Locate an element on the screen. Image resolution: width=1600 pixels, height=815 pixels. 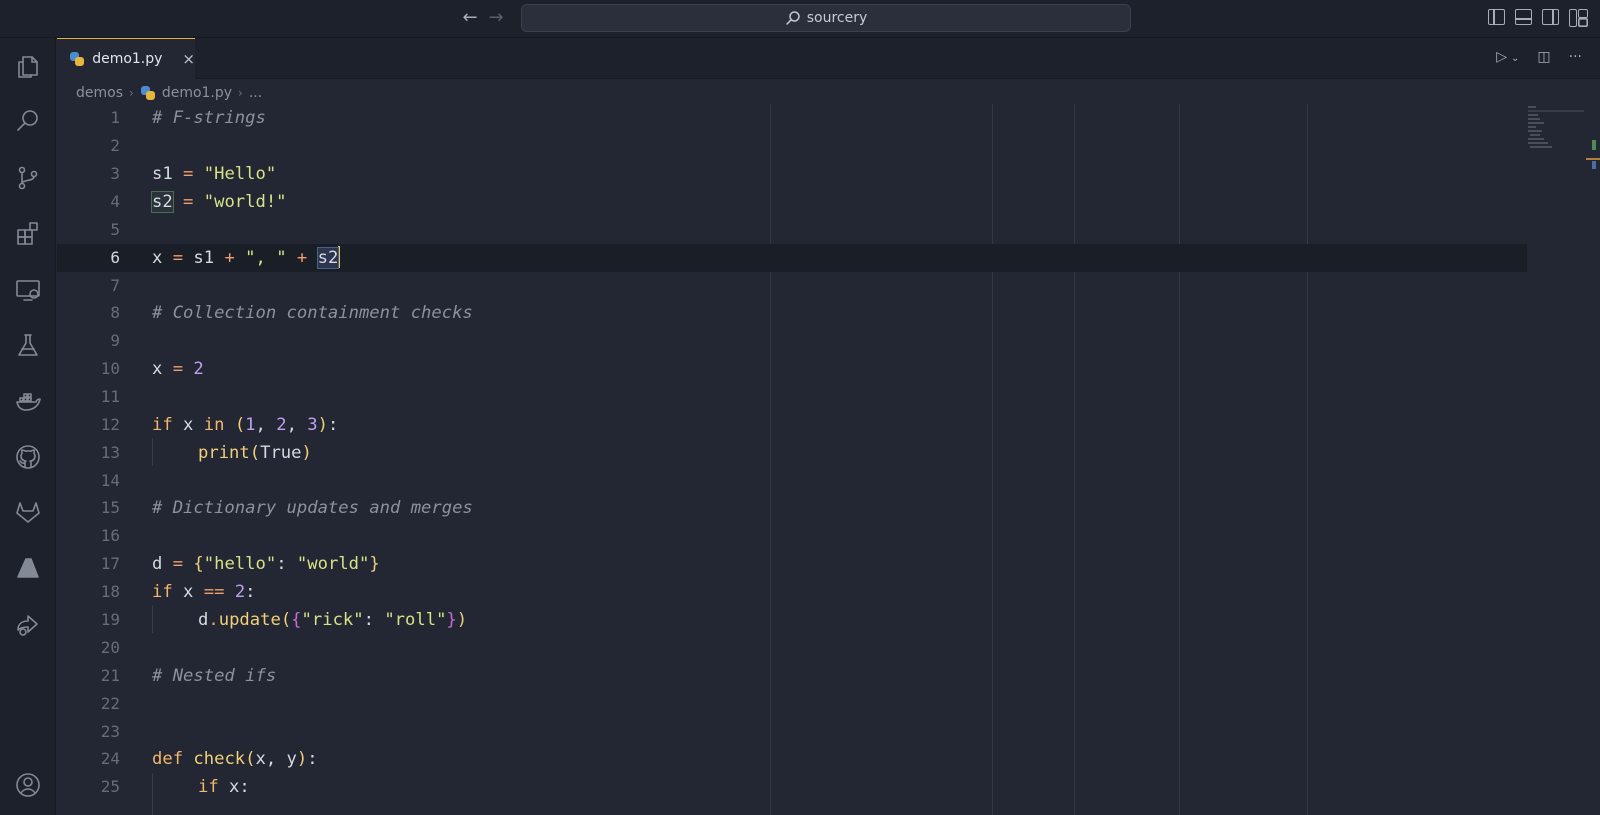
live-share-icon is located at coordinates (28, 624).